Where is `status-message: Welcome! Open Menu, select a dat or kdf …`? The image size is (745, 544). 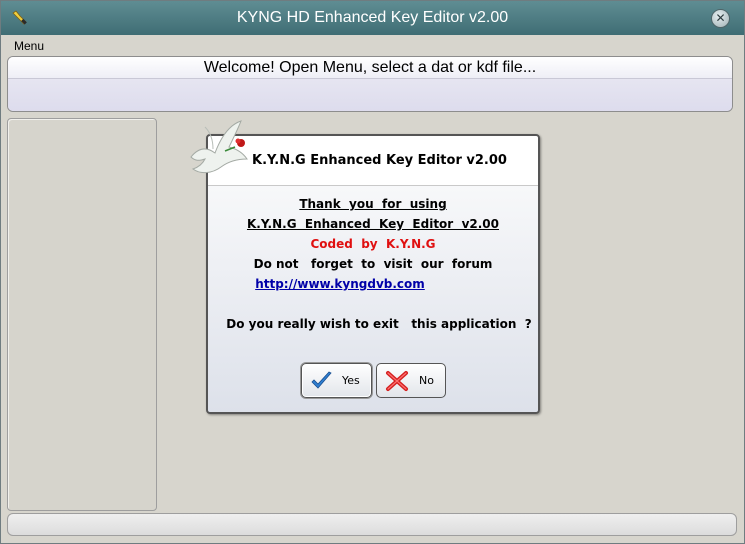 status-message: Welcome! Open Menu, select a dat or kdf … is located at coordinates (370, 68).